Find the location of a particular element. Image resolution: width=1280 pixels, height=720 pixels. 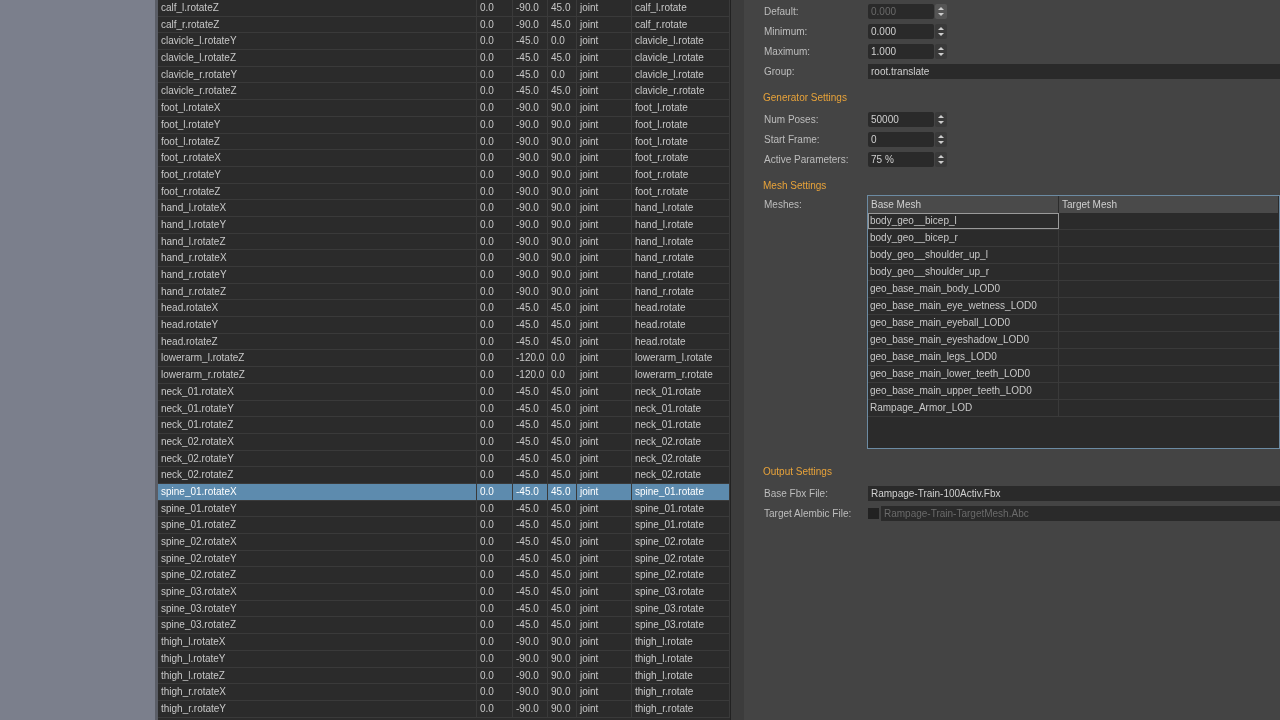

number-field: 50000 is located at coordinates (901, 119).